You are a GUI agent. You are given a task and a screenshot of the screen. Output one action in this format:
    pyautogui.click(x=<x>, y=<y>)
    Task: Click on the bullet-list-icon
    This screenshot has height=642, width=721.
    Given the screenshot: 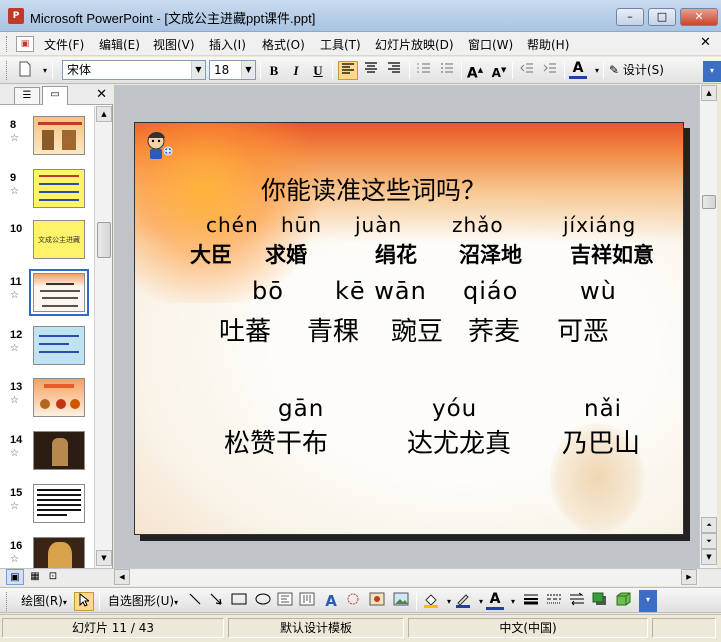 What is the action you would take?
    pyautogui.click(x=447, y=70)
    